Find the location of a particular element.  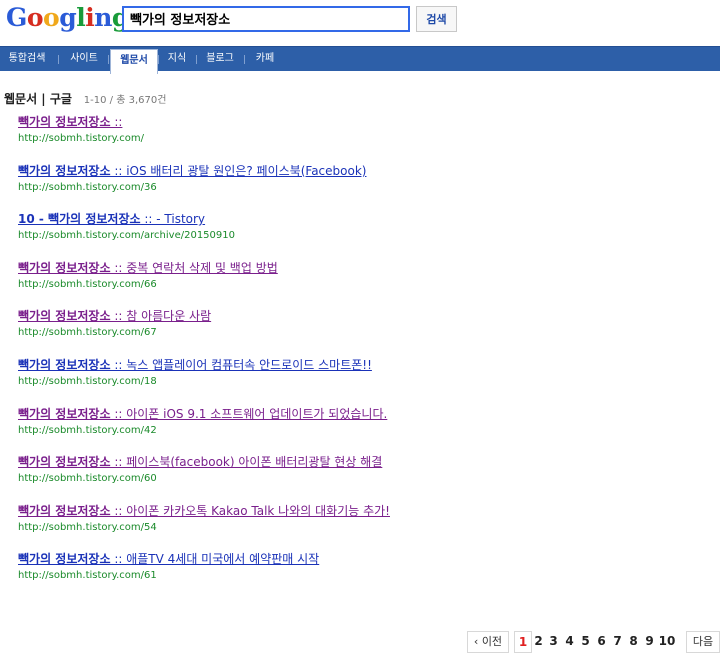

result-title-link: 빽가의 정보저장소 :: 애플TV 4세대 미국에서 예약판매 시작 is located at coordinates (168, 558).